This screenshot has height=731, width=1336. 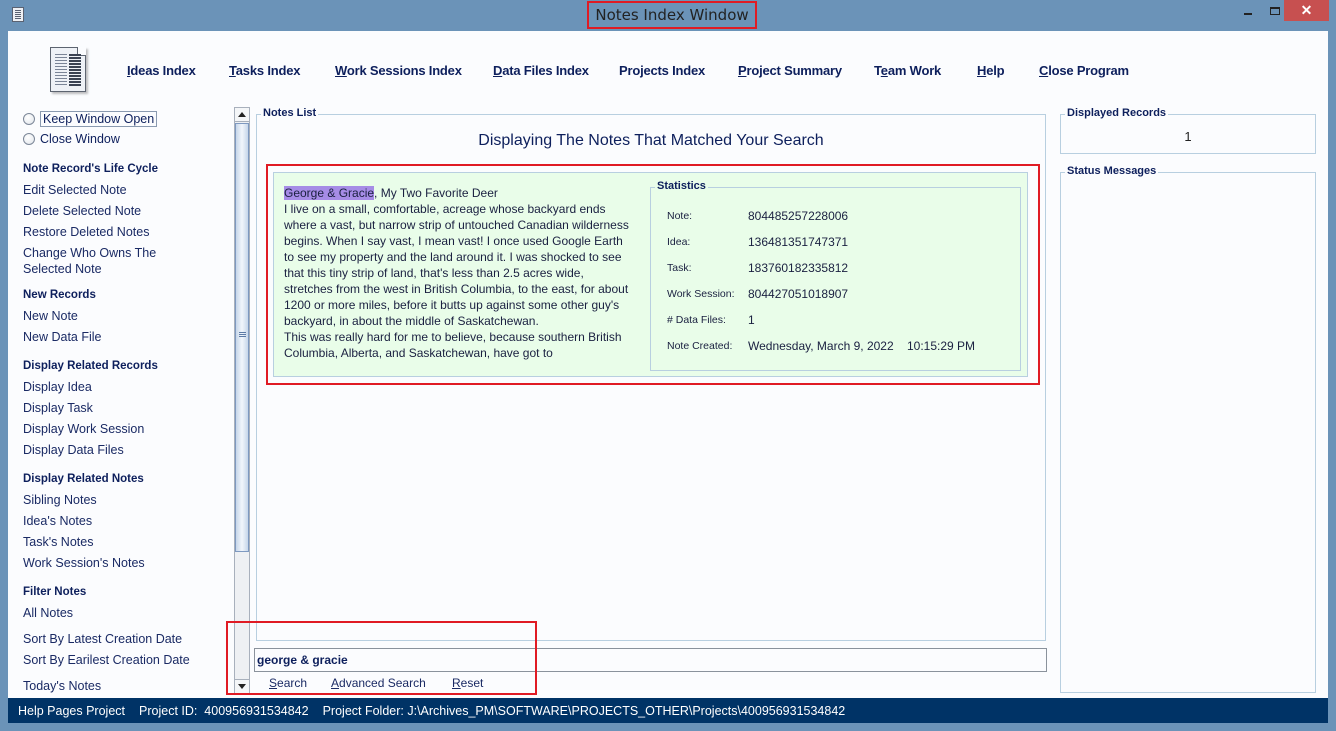 What do you see at coordinates (123, 450) in the screenshot?
I see `display-data-files-link: Display Data Files` at bounding box center [123, 450].